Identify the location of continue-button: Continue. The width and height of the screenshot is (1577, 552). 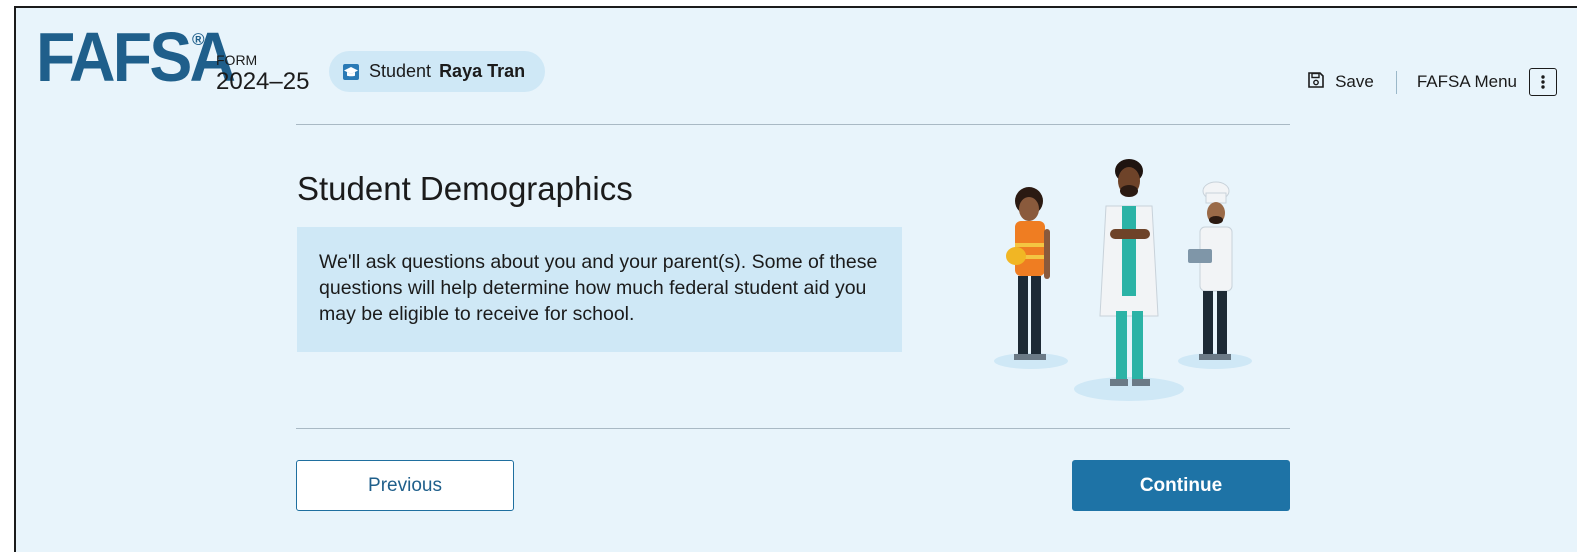
(1181, 485).